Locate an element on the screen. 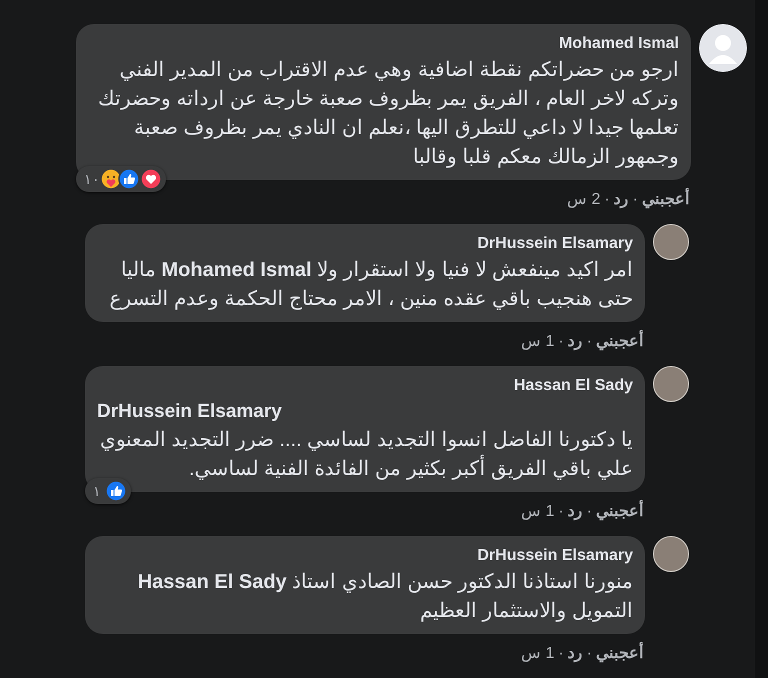  comment-author: Hassan El Sady is located at coordinates (365, 386).